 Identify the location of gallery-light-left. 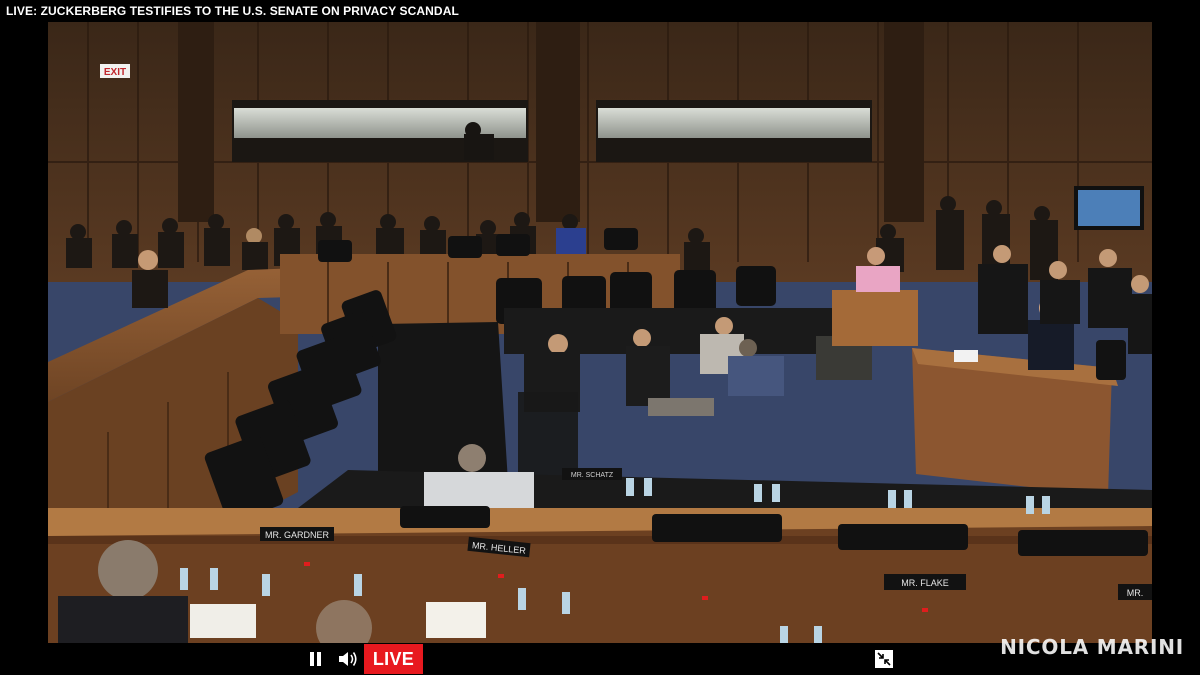
(380, 123).